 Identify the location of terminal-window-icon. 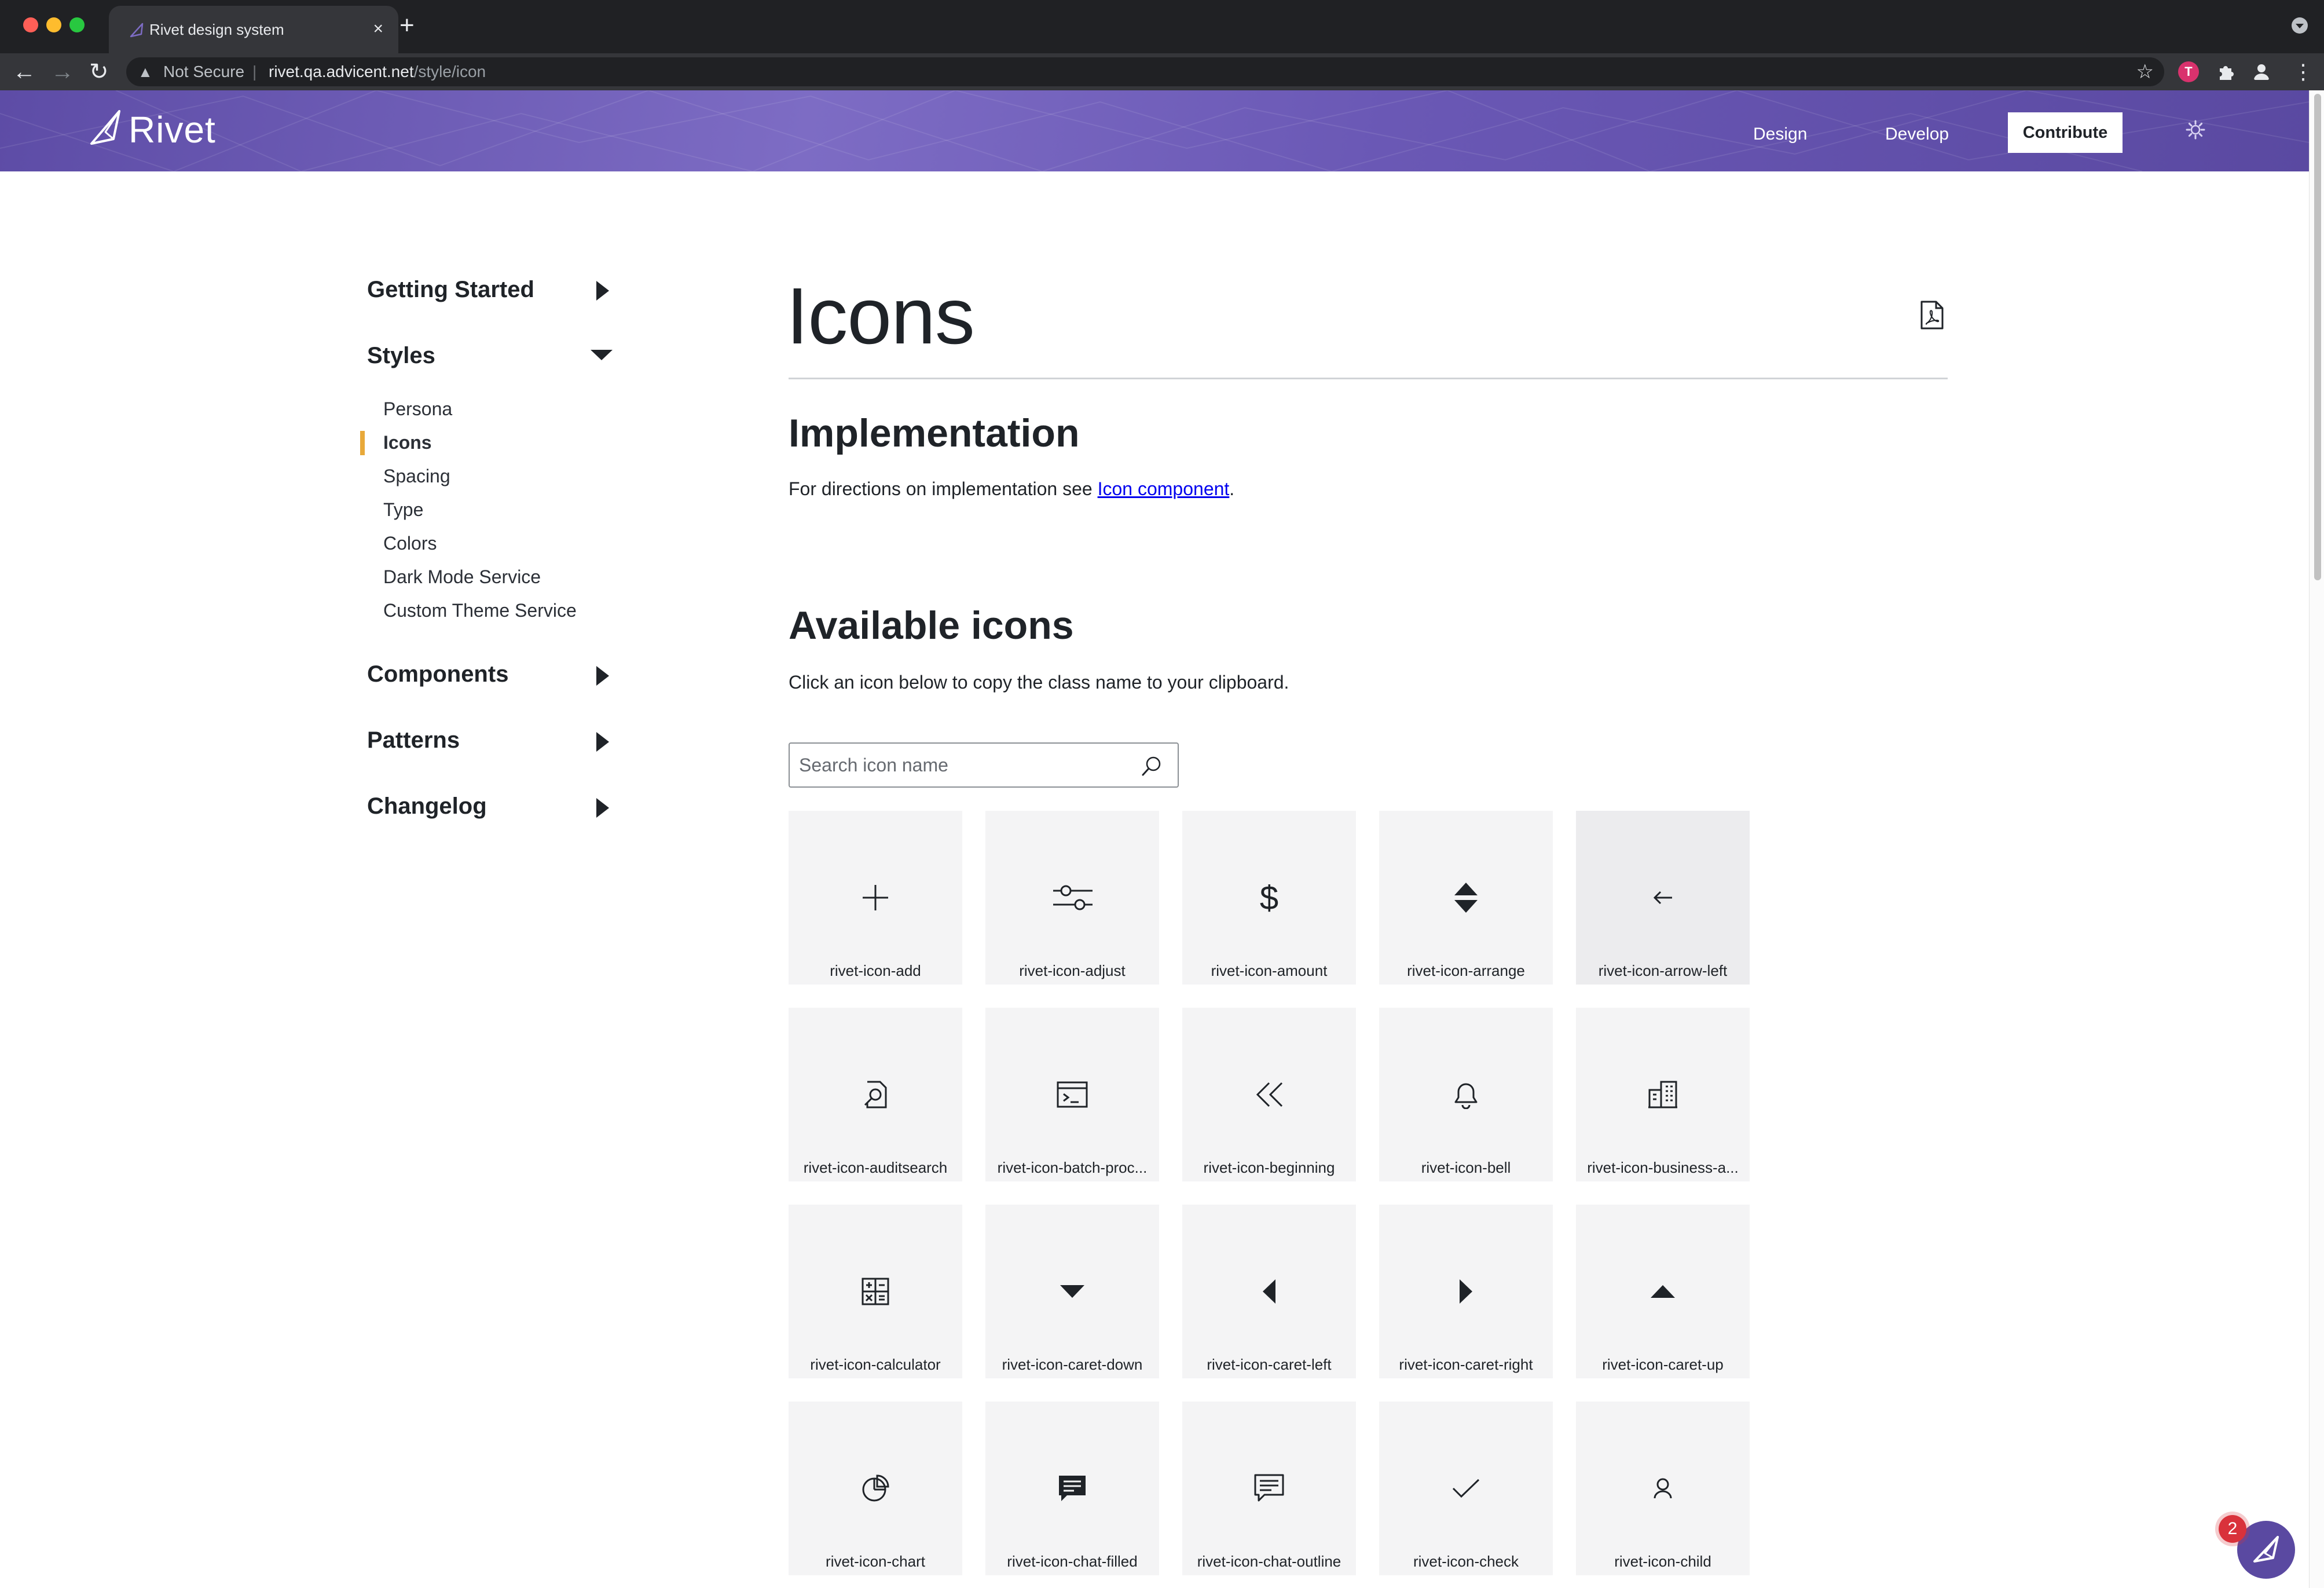
(1072, 1094).